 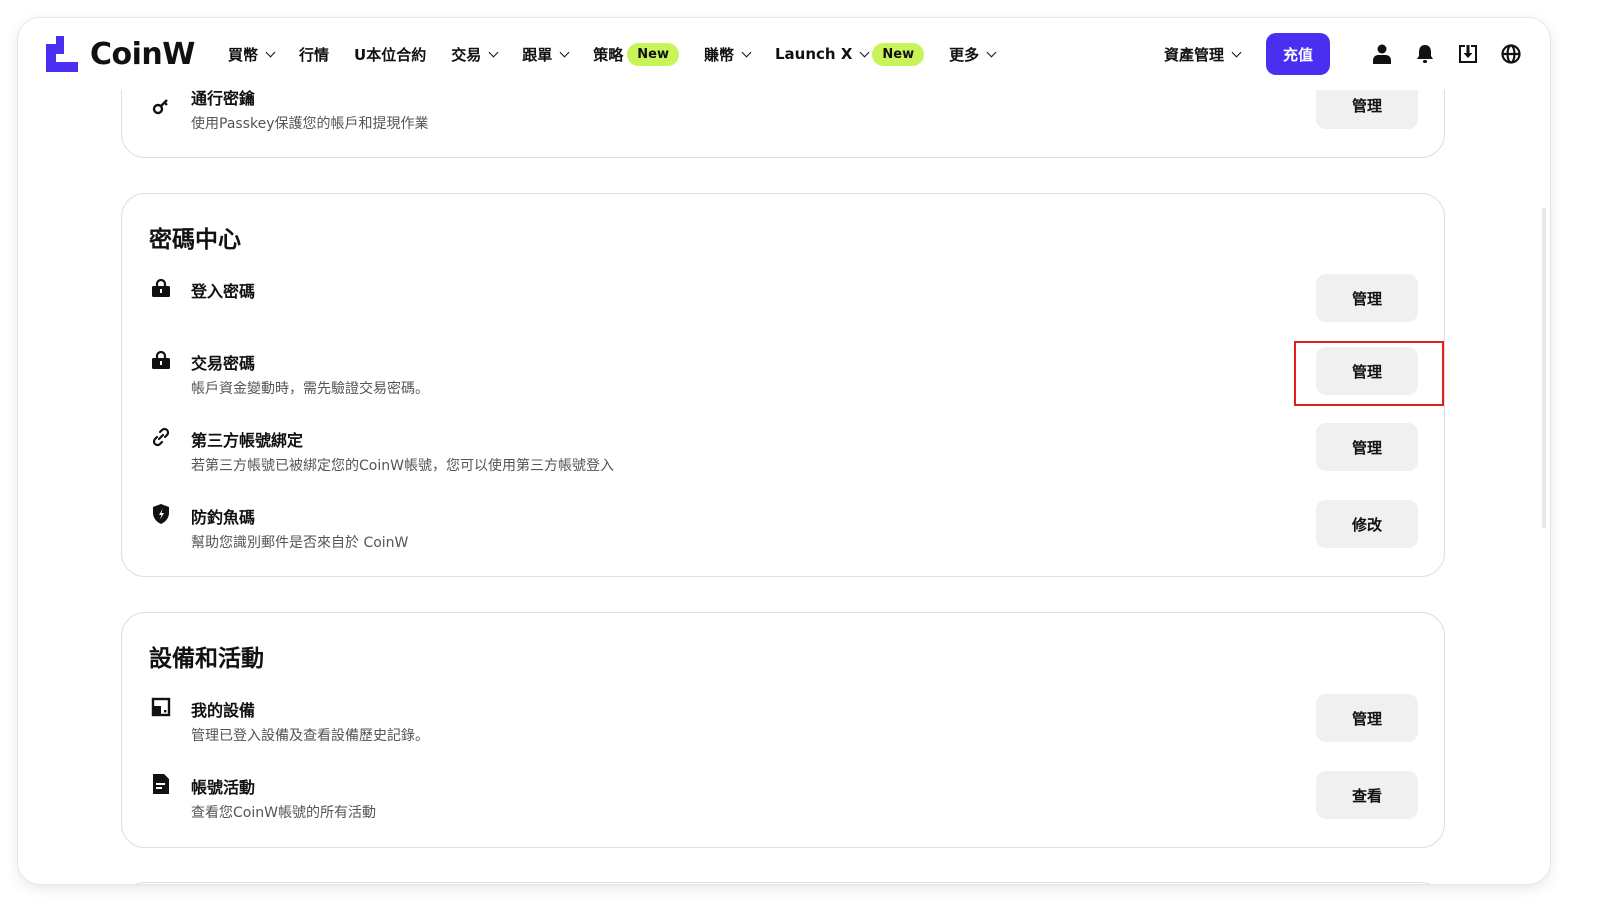 What do you see at coordinates (1367, 447) in the screenshot?
I see `third-party-manage-button: 管理` at bounding box center [1367, 447].